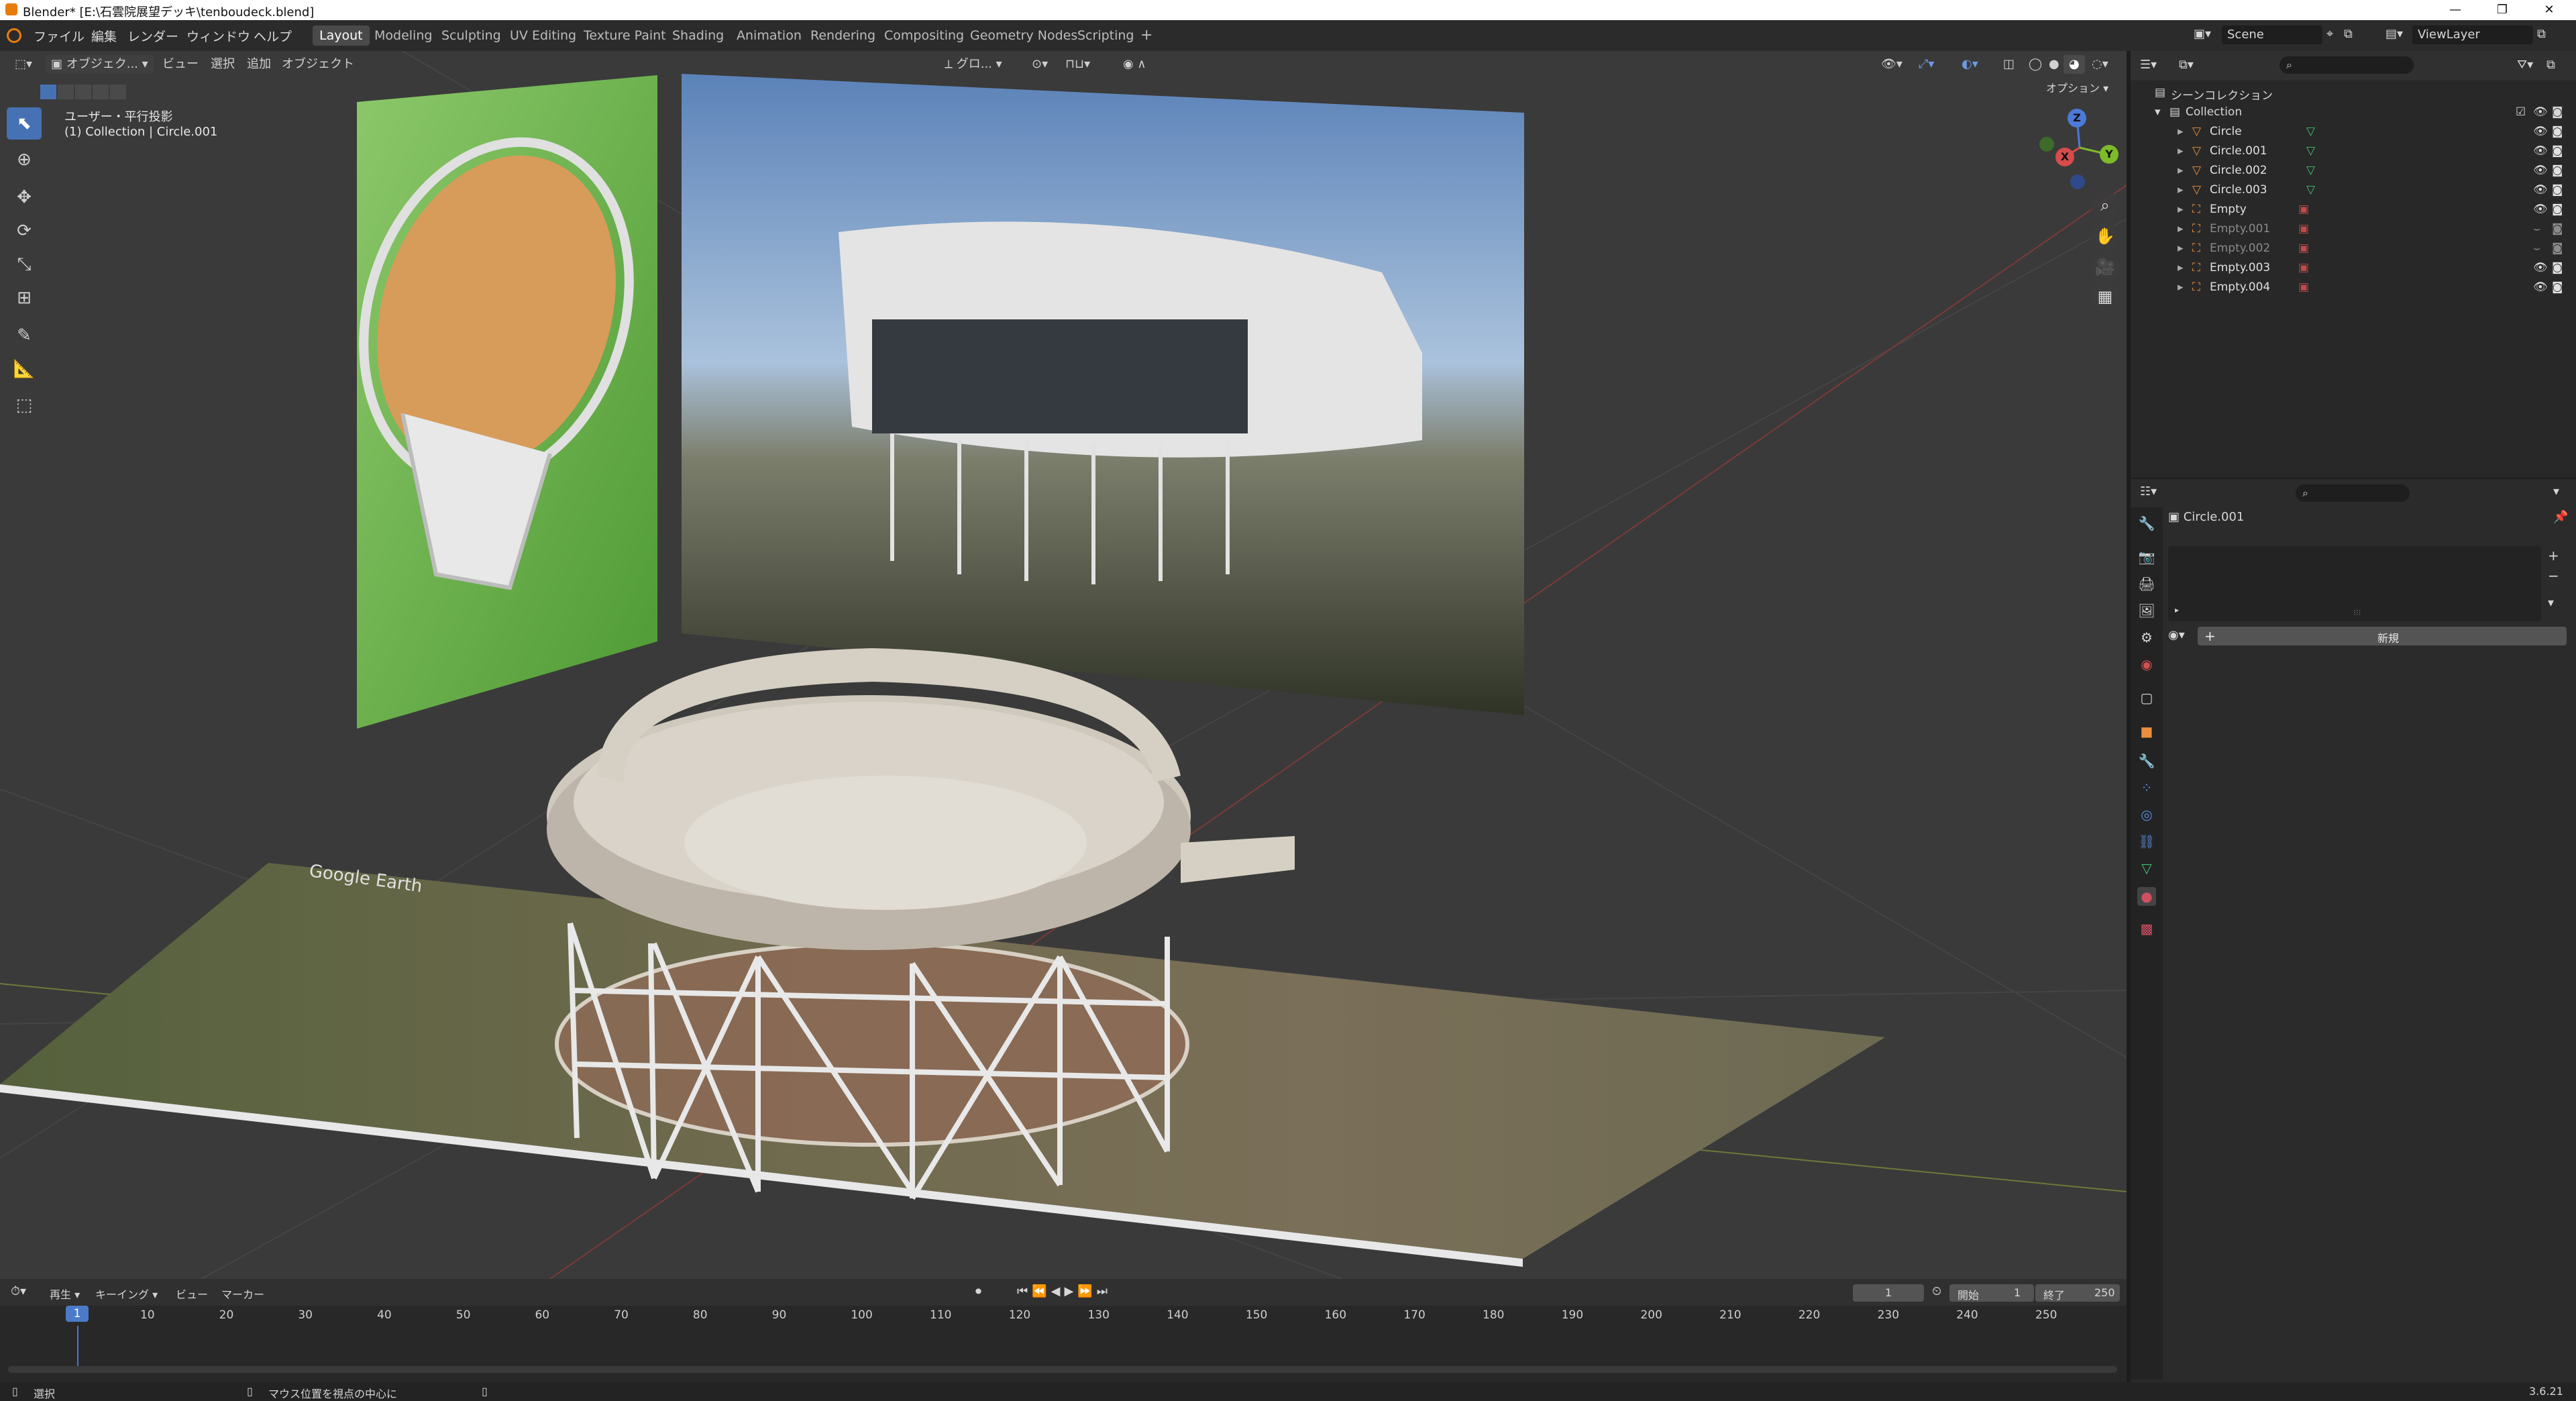  I want to click on data-tab-icon: ▽, so click(2146, 869).